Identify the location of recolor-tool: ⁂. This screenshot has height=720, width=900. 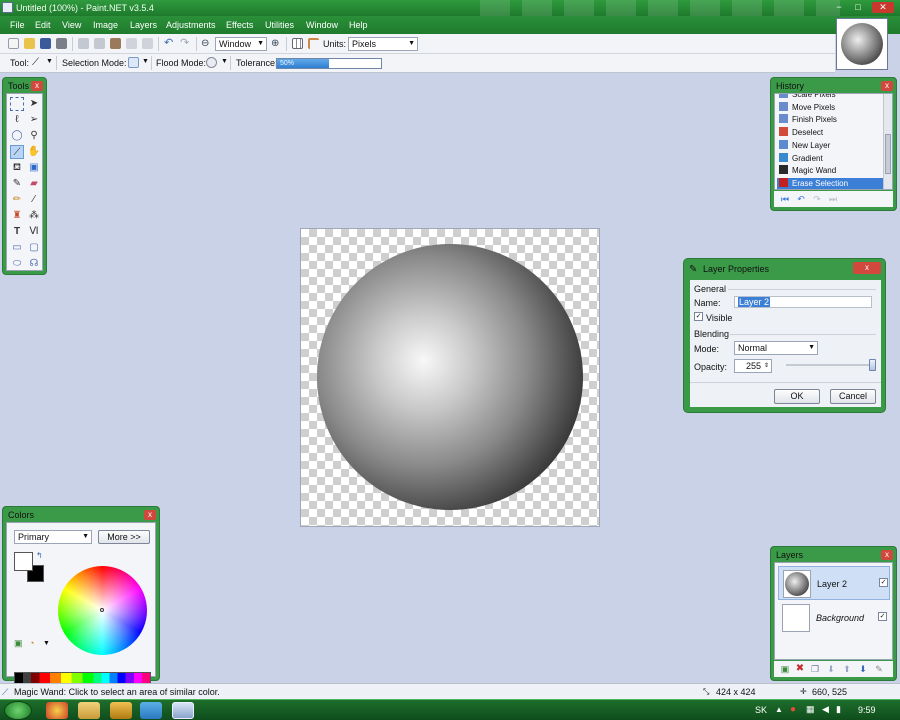
(34, 216).